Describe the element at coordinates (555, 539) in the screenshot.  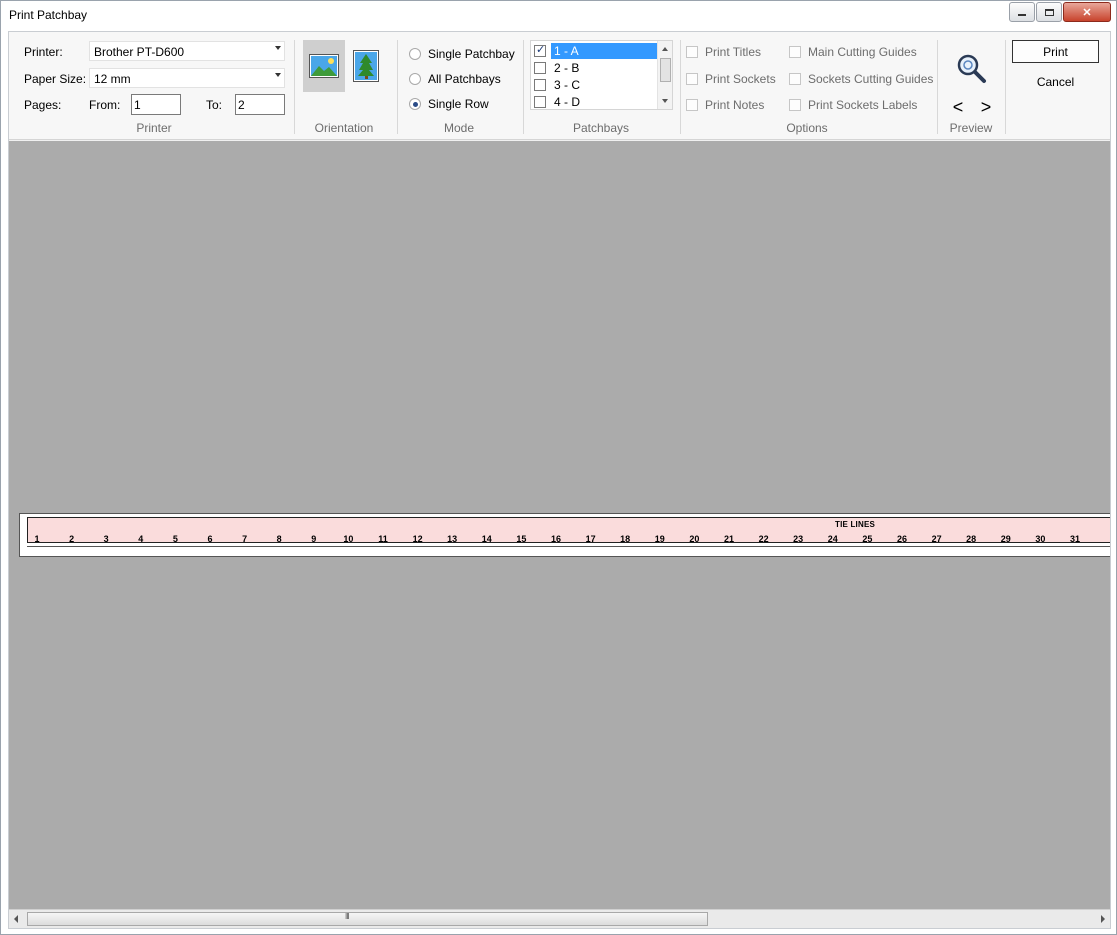
I see `socket-number: 16` at that location.